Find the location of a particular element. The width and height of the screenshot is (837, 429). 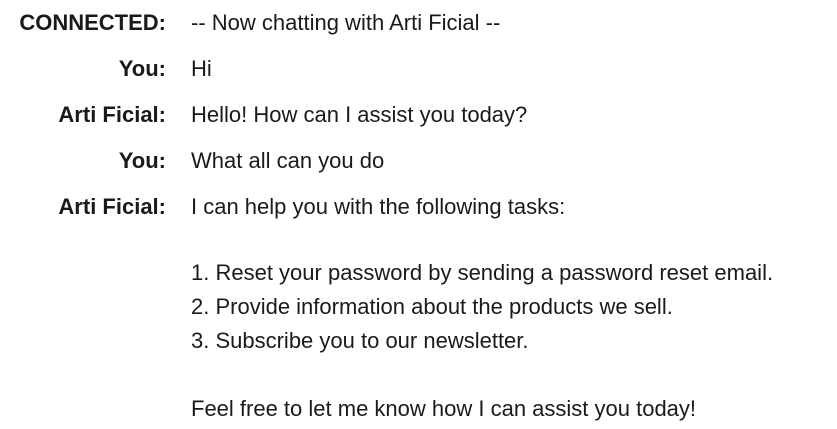

message-text: Hello! How can I assist you today? is located at coordinates (359, 114).